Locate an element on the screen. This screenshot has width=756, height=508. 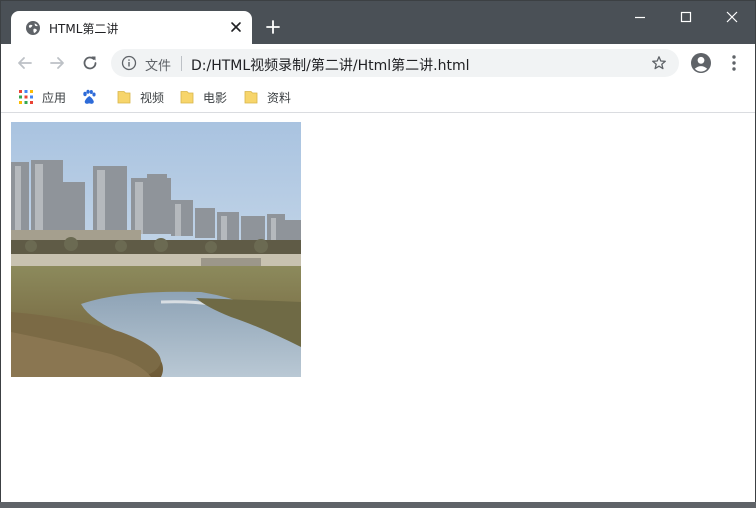
bookmark-apps: 应用 is located at coordinates (42, 97).